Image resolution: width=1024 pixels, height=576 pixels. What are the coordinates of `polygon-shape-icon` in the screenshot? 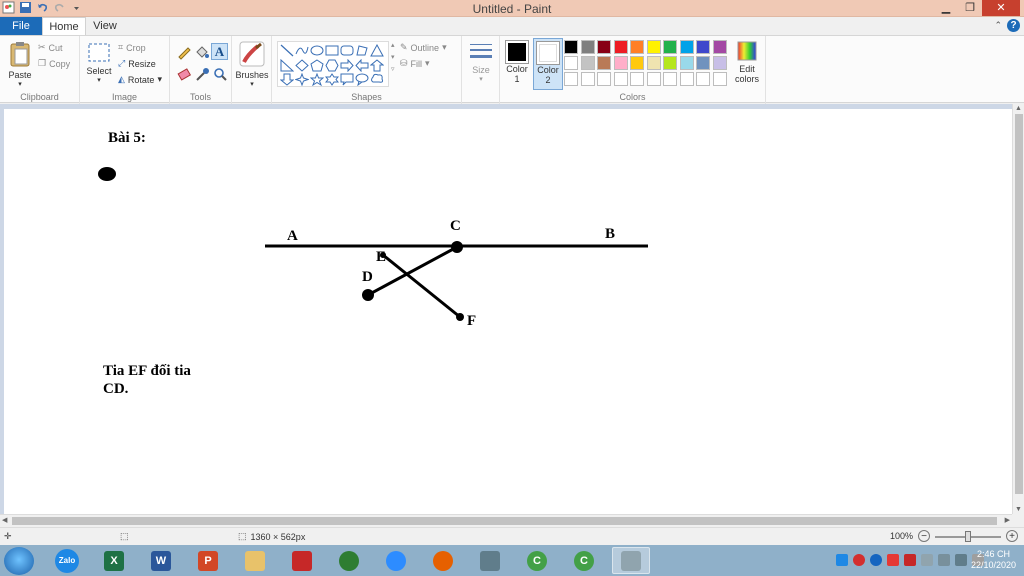 It's located at (362, 50).